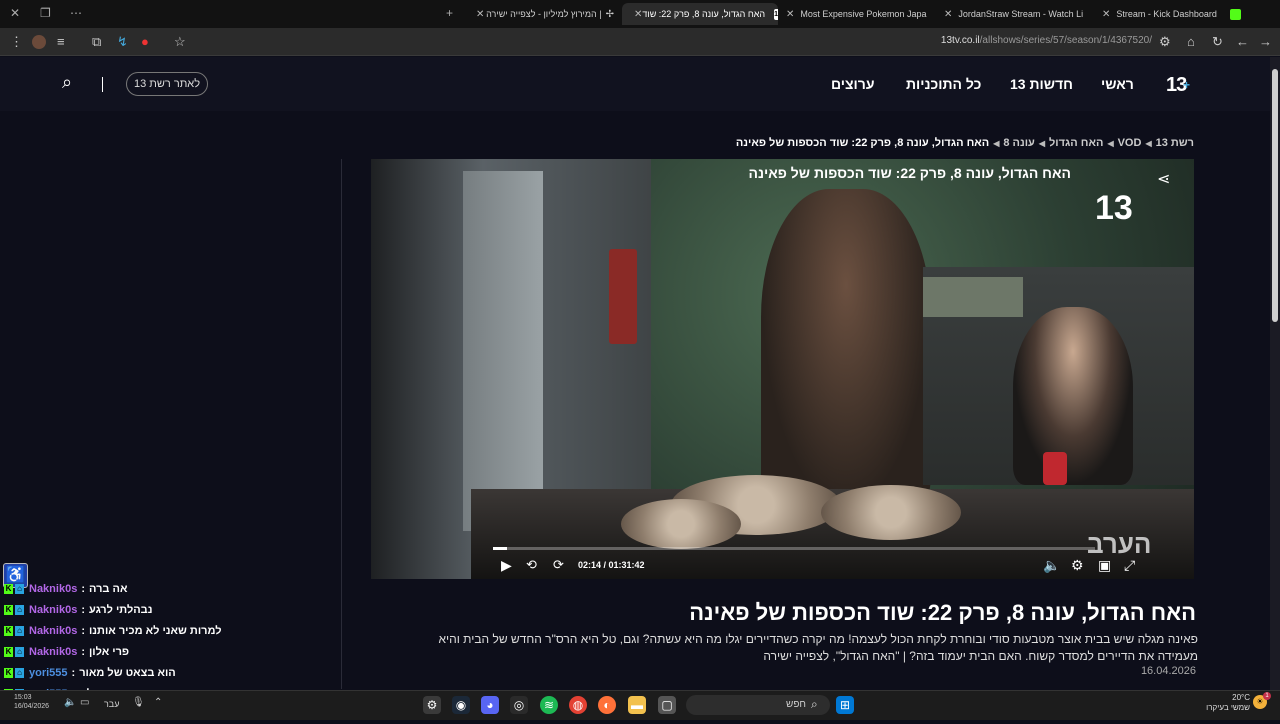 This screenshot has height=724, width=1280. What do you see at coordinates (1166, 14) in the screenshot?
I see `tab-label: Stream - Kick Dashboard` at bounding box center [1166, 14].